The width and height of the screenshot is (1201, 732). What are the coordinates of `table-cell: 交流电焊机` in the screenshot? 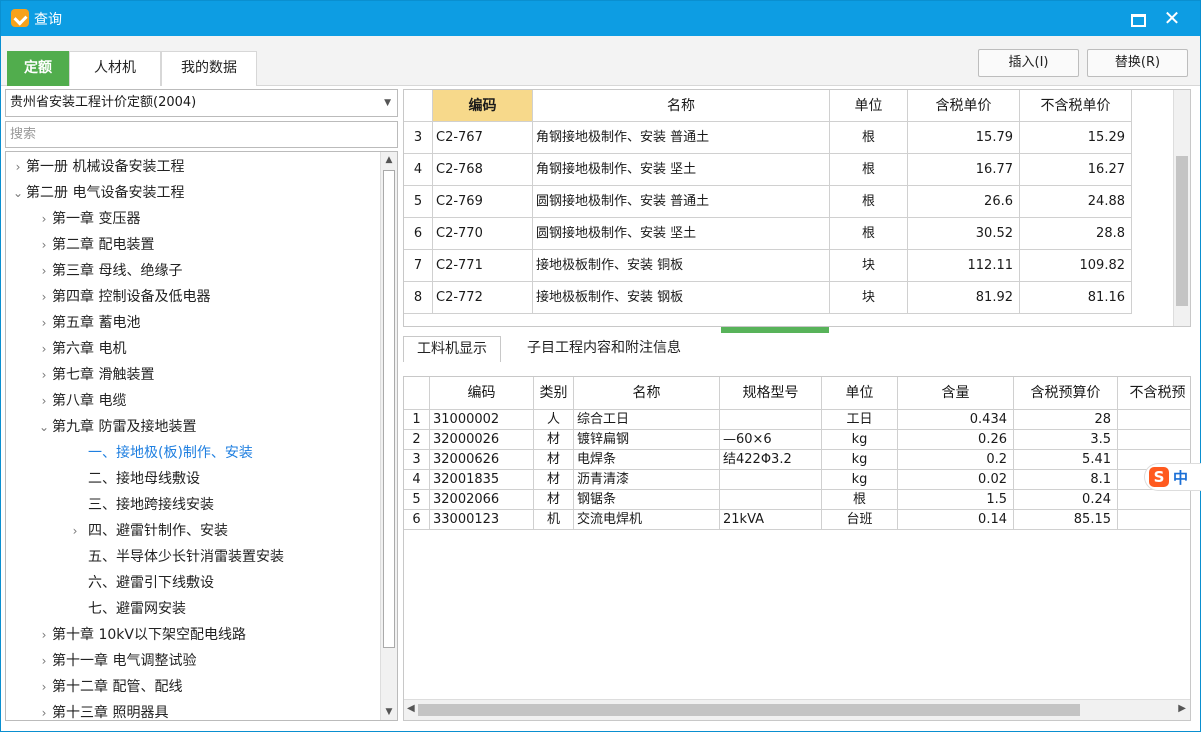 It's located at (647, 520).